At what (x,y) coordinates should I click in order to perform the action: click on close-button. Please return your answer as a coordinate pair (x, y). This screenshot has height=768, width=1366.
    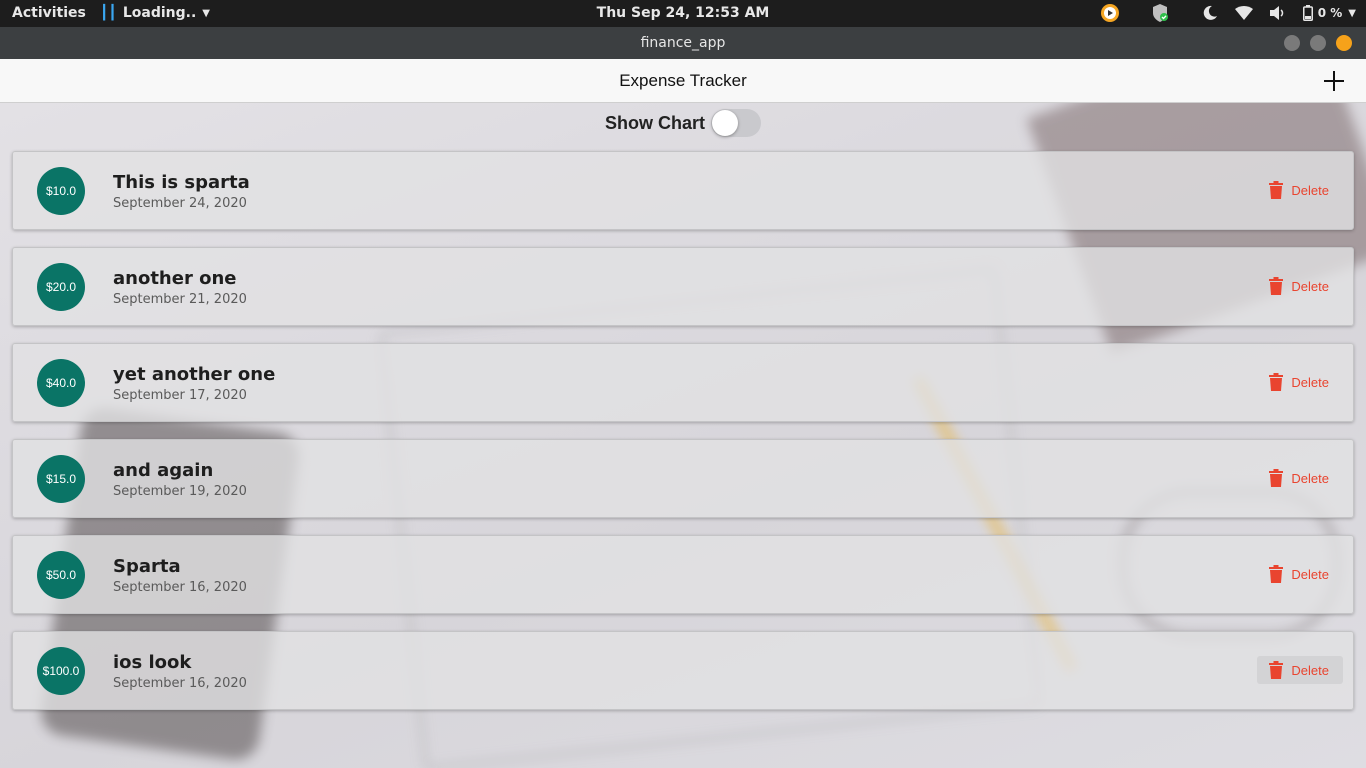
    Looking at the image, I should click on (1344, 43).